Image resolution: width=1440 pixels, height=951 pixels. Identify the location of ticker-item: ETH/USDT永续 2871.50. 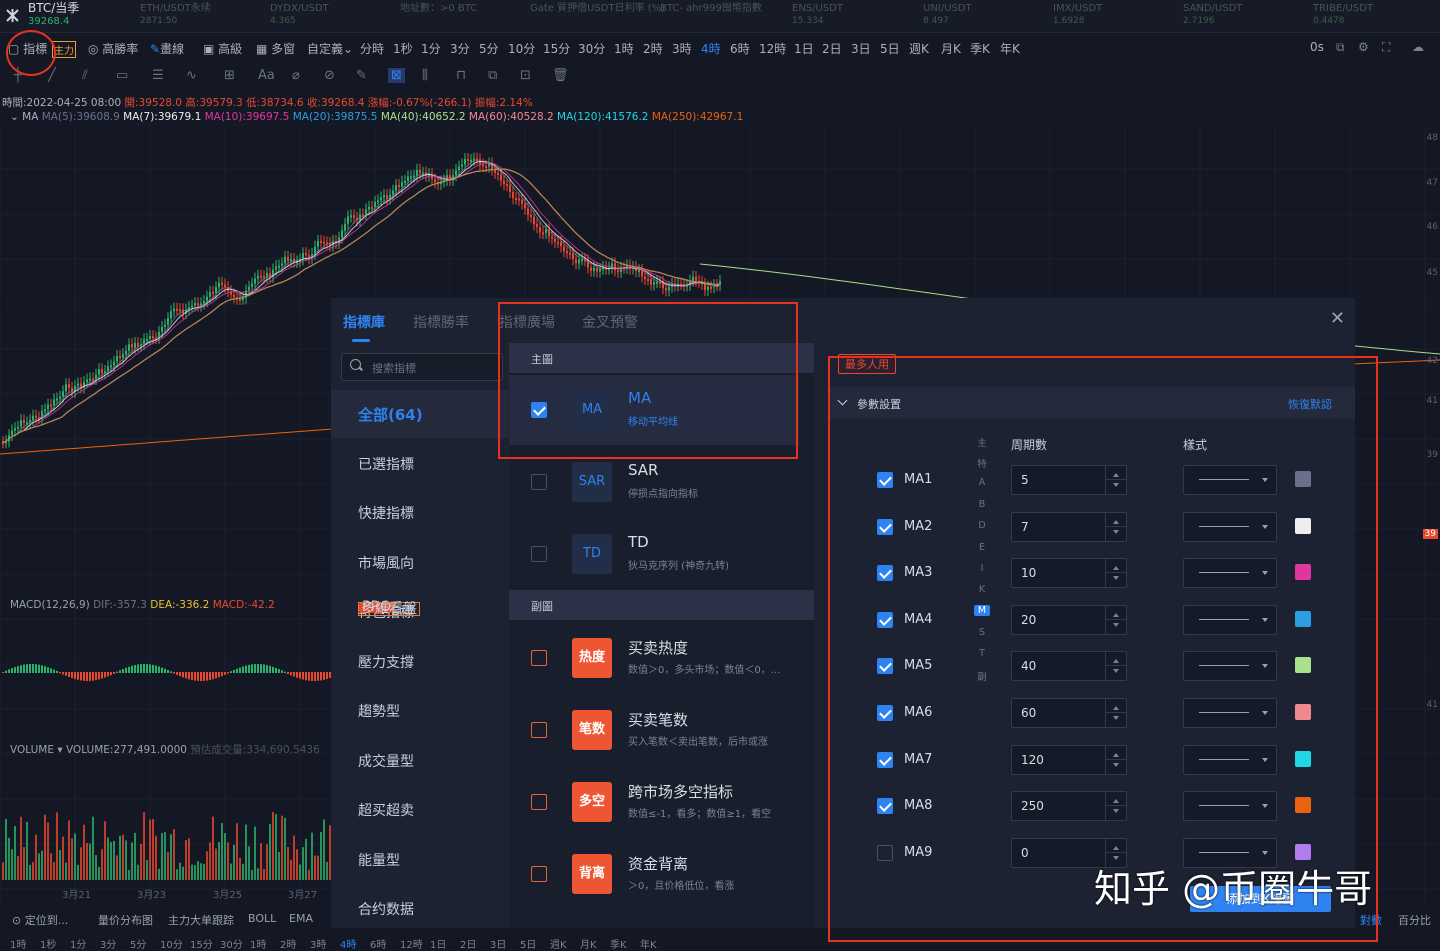
(175, 15).